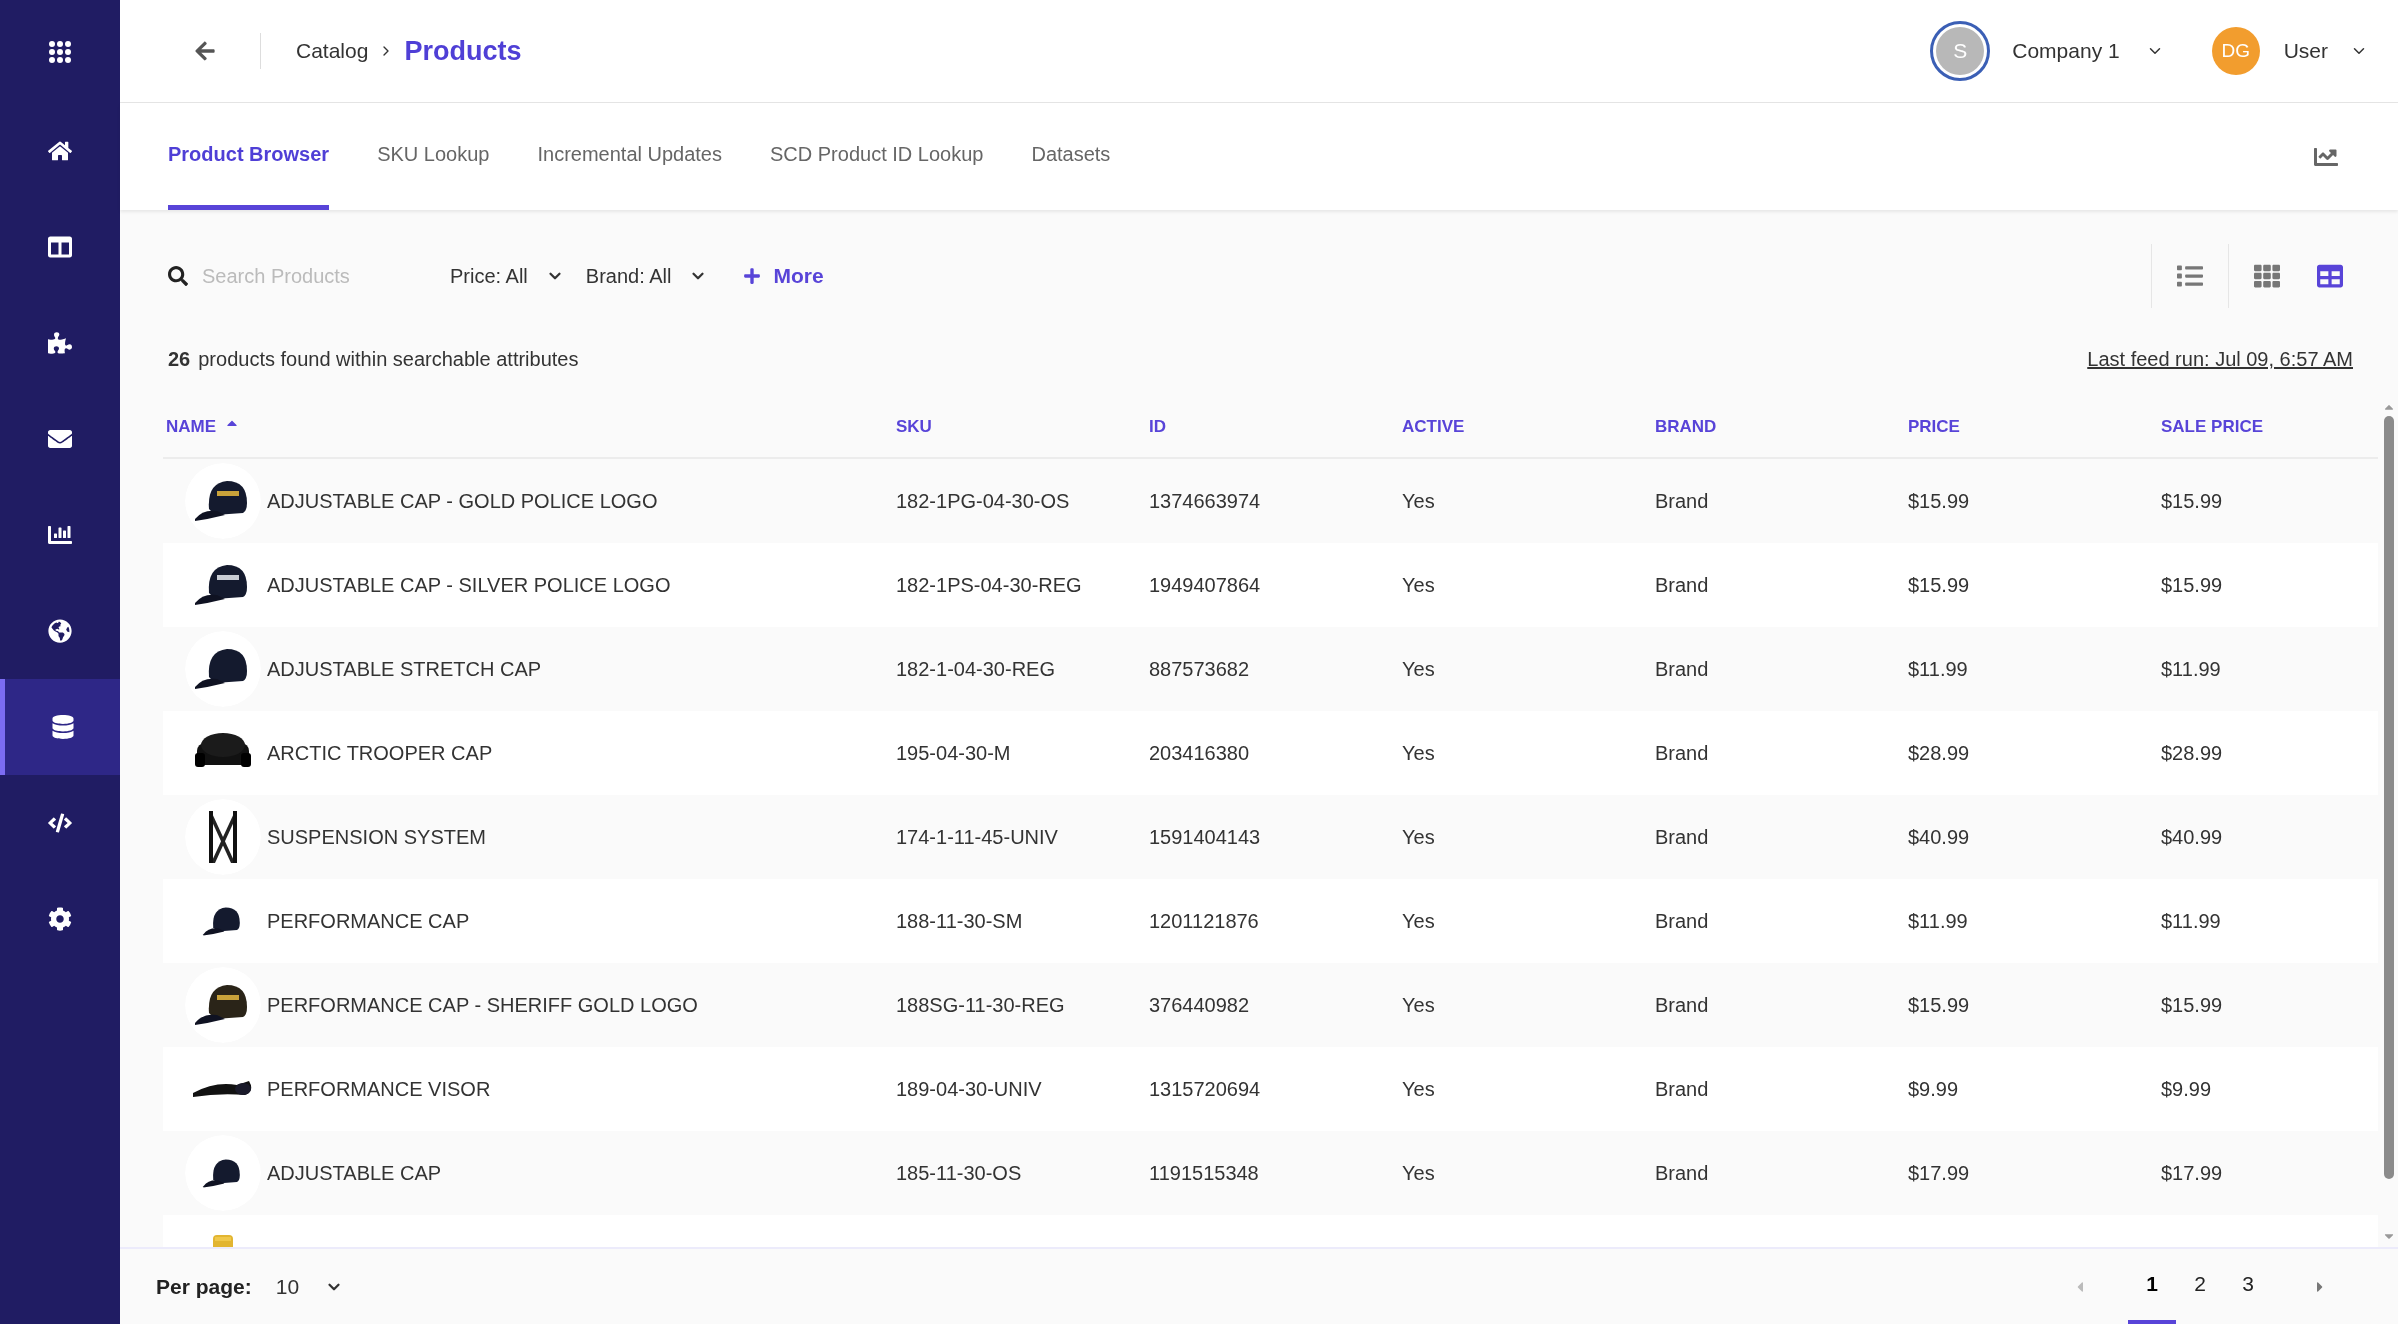 Image resolution: width=2398 pixels, height=1324 pixels. I want to click on column-header: SALE PRICE, so click(2212, 426).